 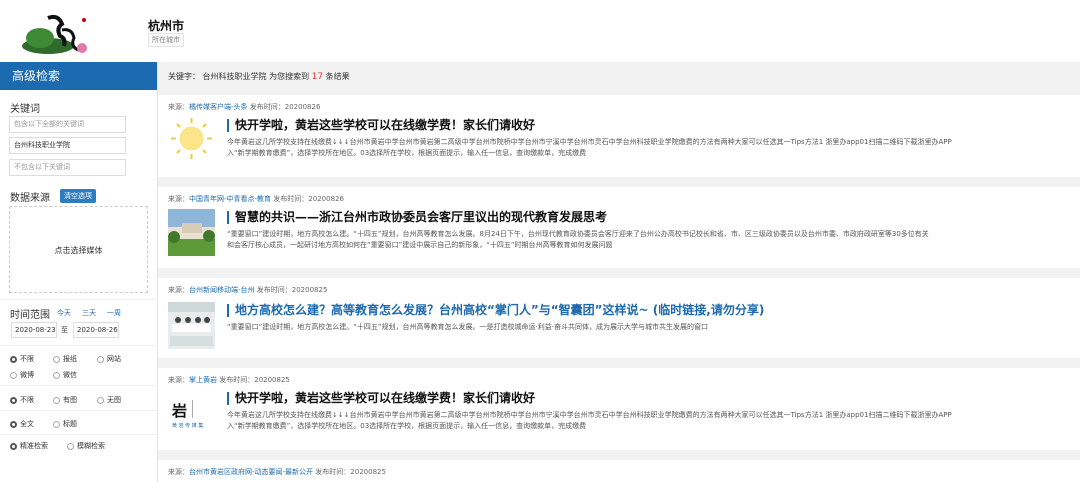 What do you see at coordinates (78, 196) in the screenshot?
I see `clear-options-button: 清空选项` at bounding box center [78, 196].